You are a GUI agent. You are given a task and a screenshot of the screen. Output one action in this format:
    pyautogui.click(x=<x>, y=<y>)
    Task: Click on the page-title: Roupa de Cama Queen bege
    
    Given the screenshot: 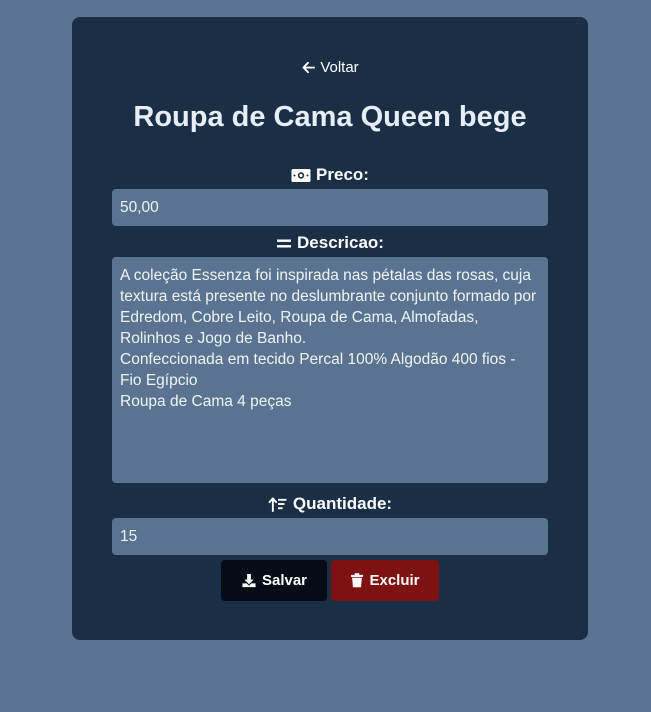 What is the action you would take?
    pyautogui.click(x=330, y=117)
    